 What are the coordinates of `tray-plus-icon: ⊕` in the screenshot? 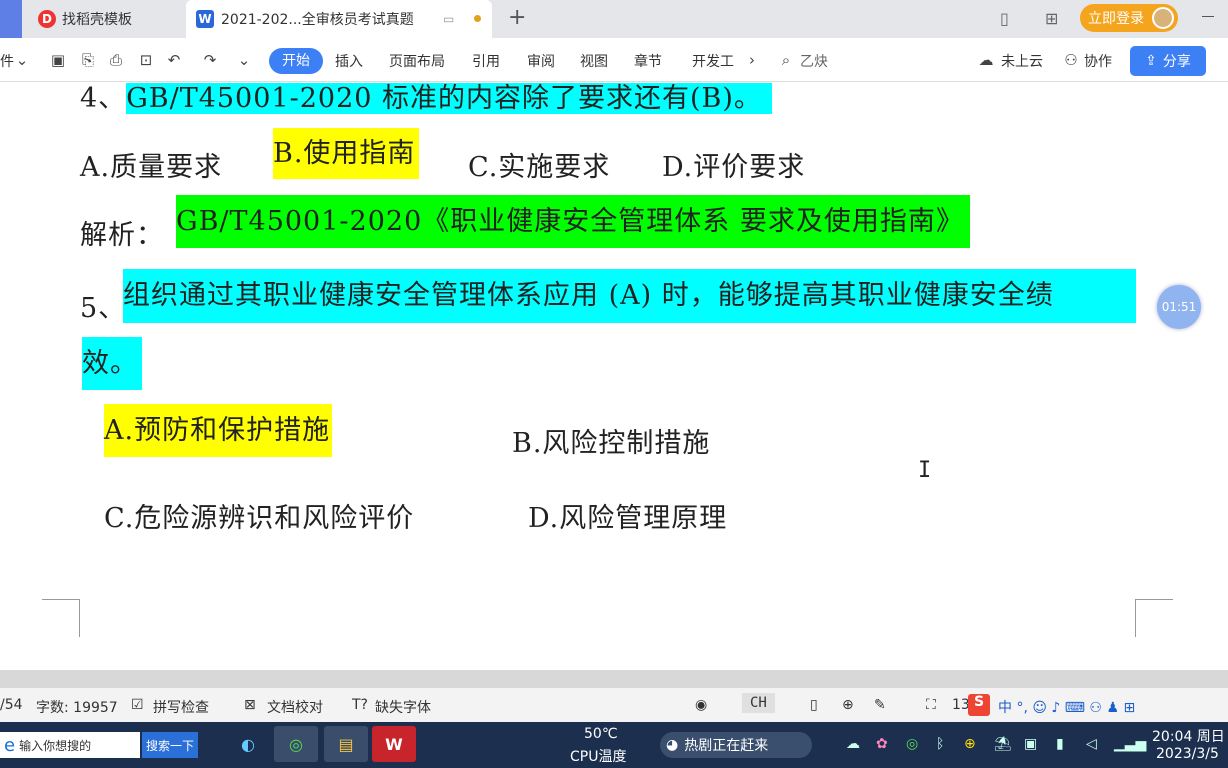 It's located at (970, 744).